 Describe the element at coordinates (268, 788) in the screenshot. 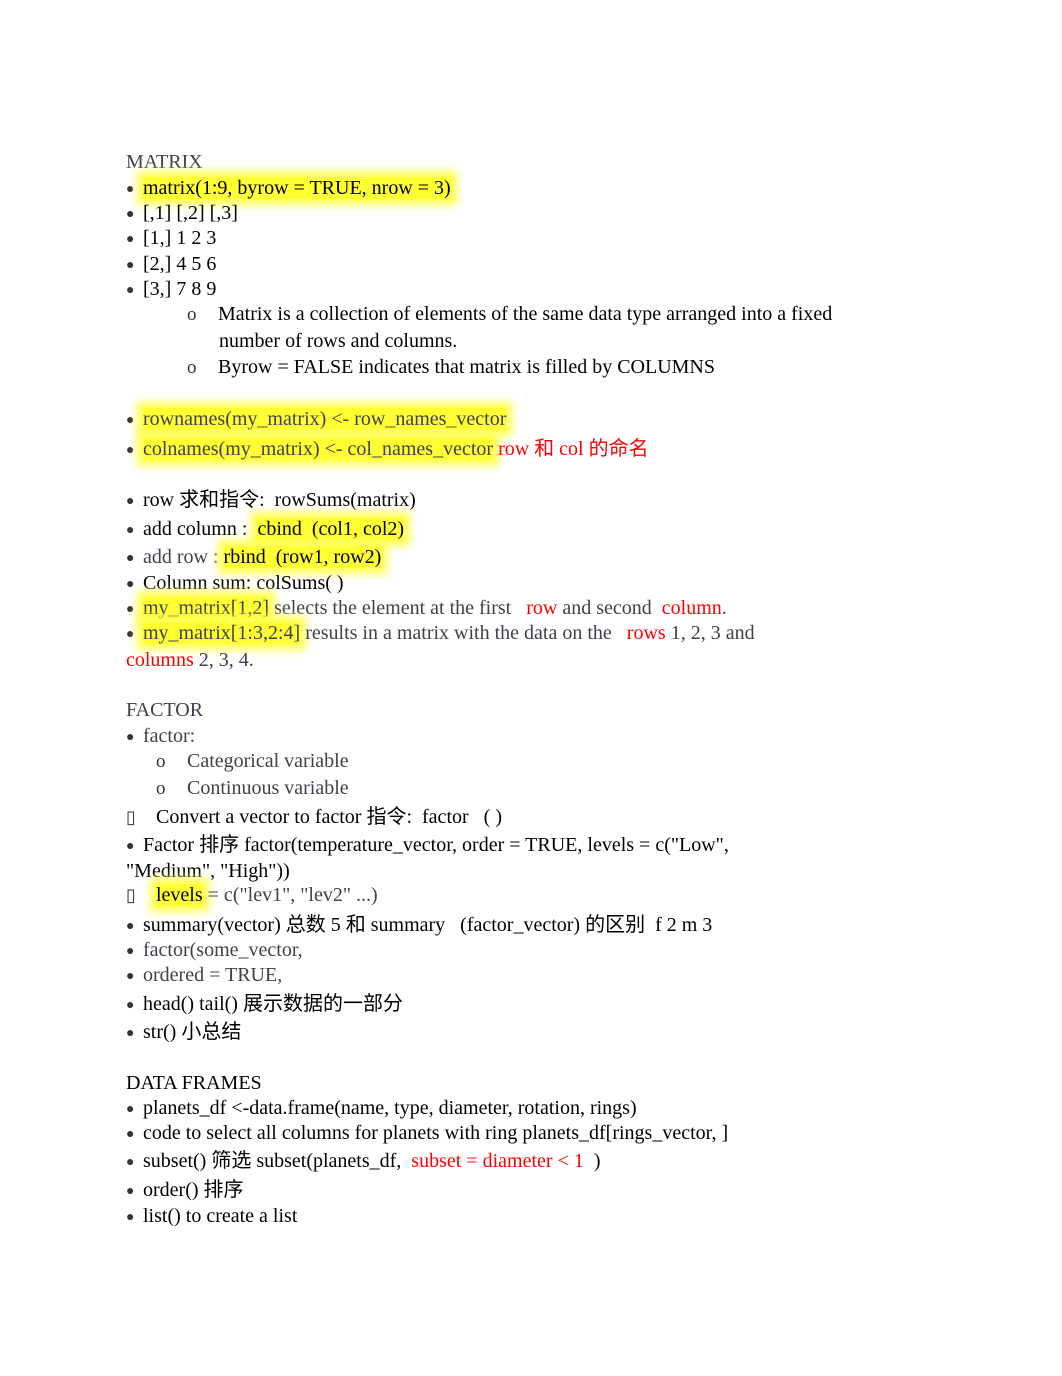

I see `text-segment: Continuous variable` at that location.